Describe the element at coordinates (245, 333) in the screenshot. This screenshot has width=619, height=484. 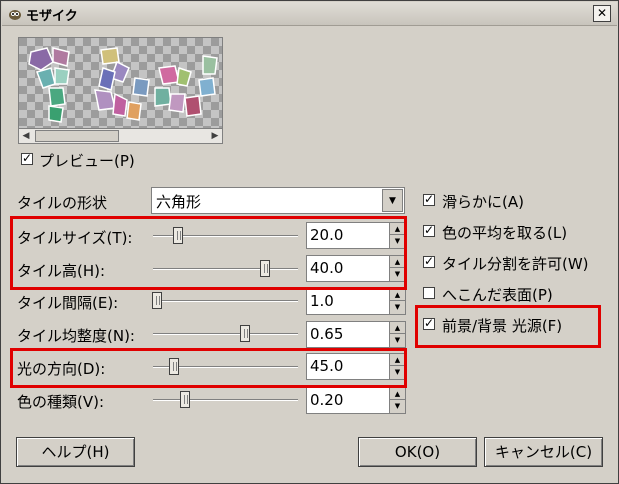
I see `tile-neatness-slider` at that location.